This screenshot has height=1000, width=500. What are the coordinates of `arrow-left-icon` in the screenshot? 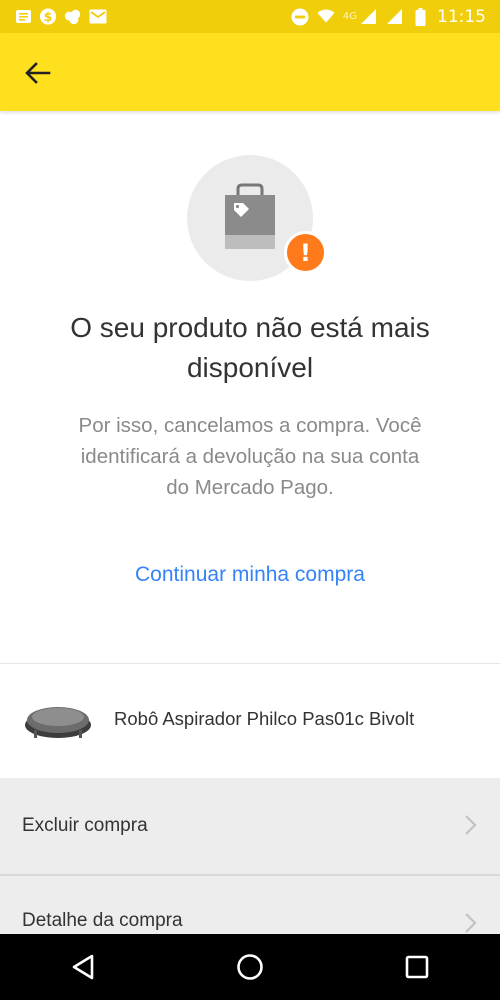 It's located at (38, 73).